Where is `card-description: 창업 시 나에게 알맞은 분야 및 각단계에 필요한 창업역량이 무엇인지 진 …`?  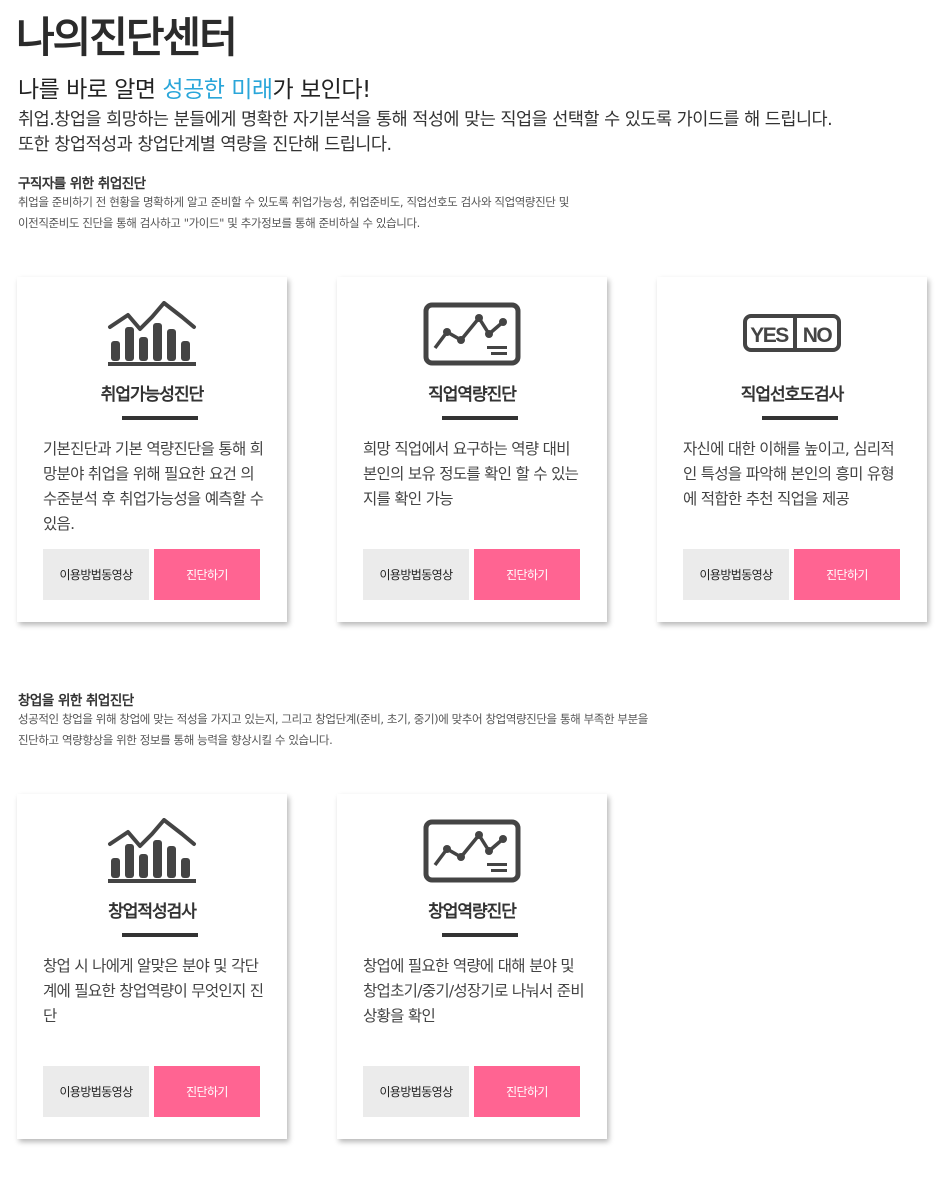 card-description: 창업 시 나에게 알맞은 분야 및 각단계에 필요한 창업역량이 무엇인지 진 … is located at coordinates (153, 991).